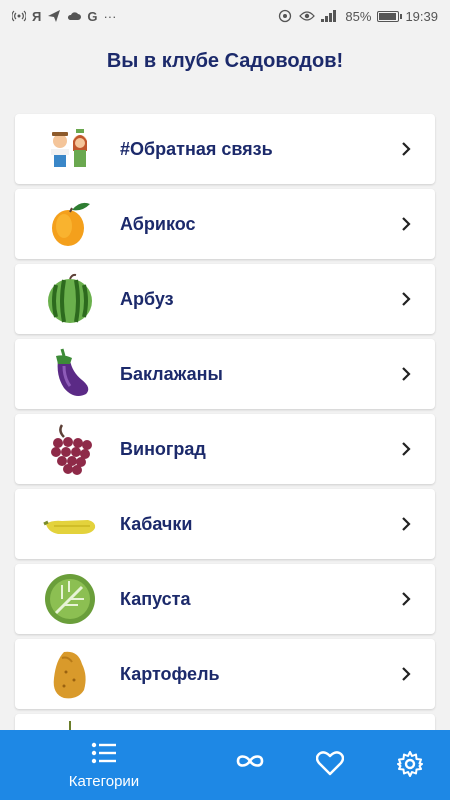 This screenshot has width=450, height=800. What do you see at coordinates (225, 61) in the screenshot?
I see `page-title: Вы в клубе Садоводов!` at bounding box center [225, 61].